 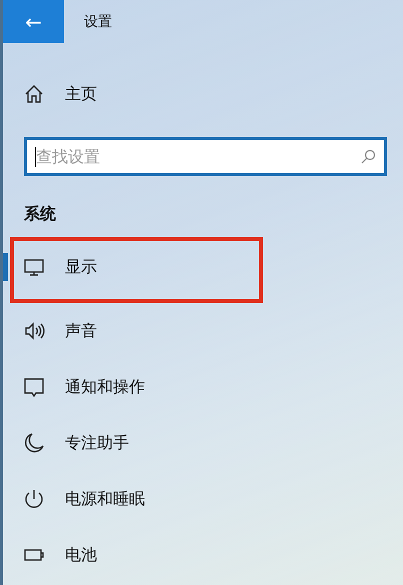 I want to click on search-box: 查找设置, so click(x=205, y=156).